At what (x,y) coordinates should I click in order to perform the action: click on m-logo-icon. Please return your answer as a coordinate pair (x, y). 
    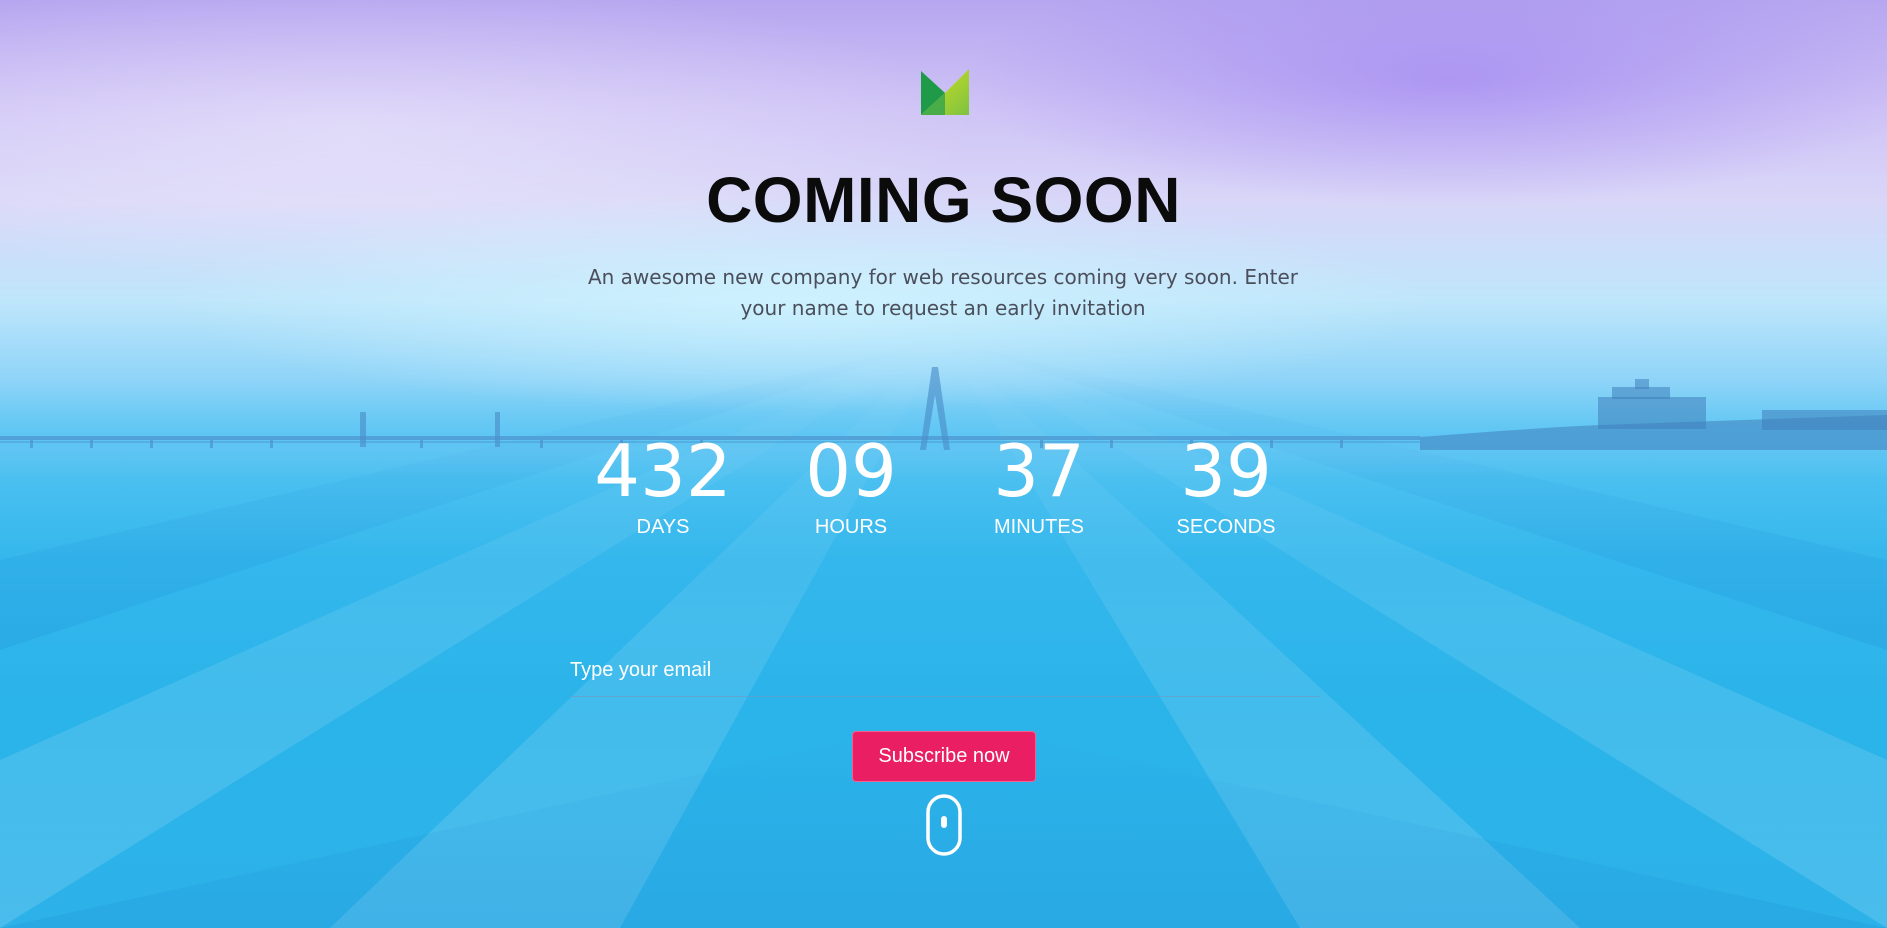
    Looking at the image, I should click on (945, 92).